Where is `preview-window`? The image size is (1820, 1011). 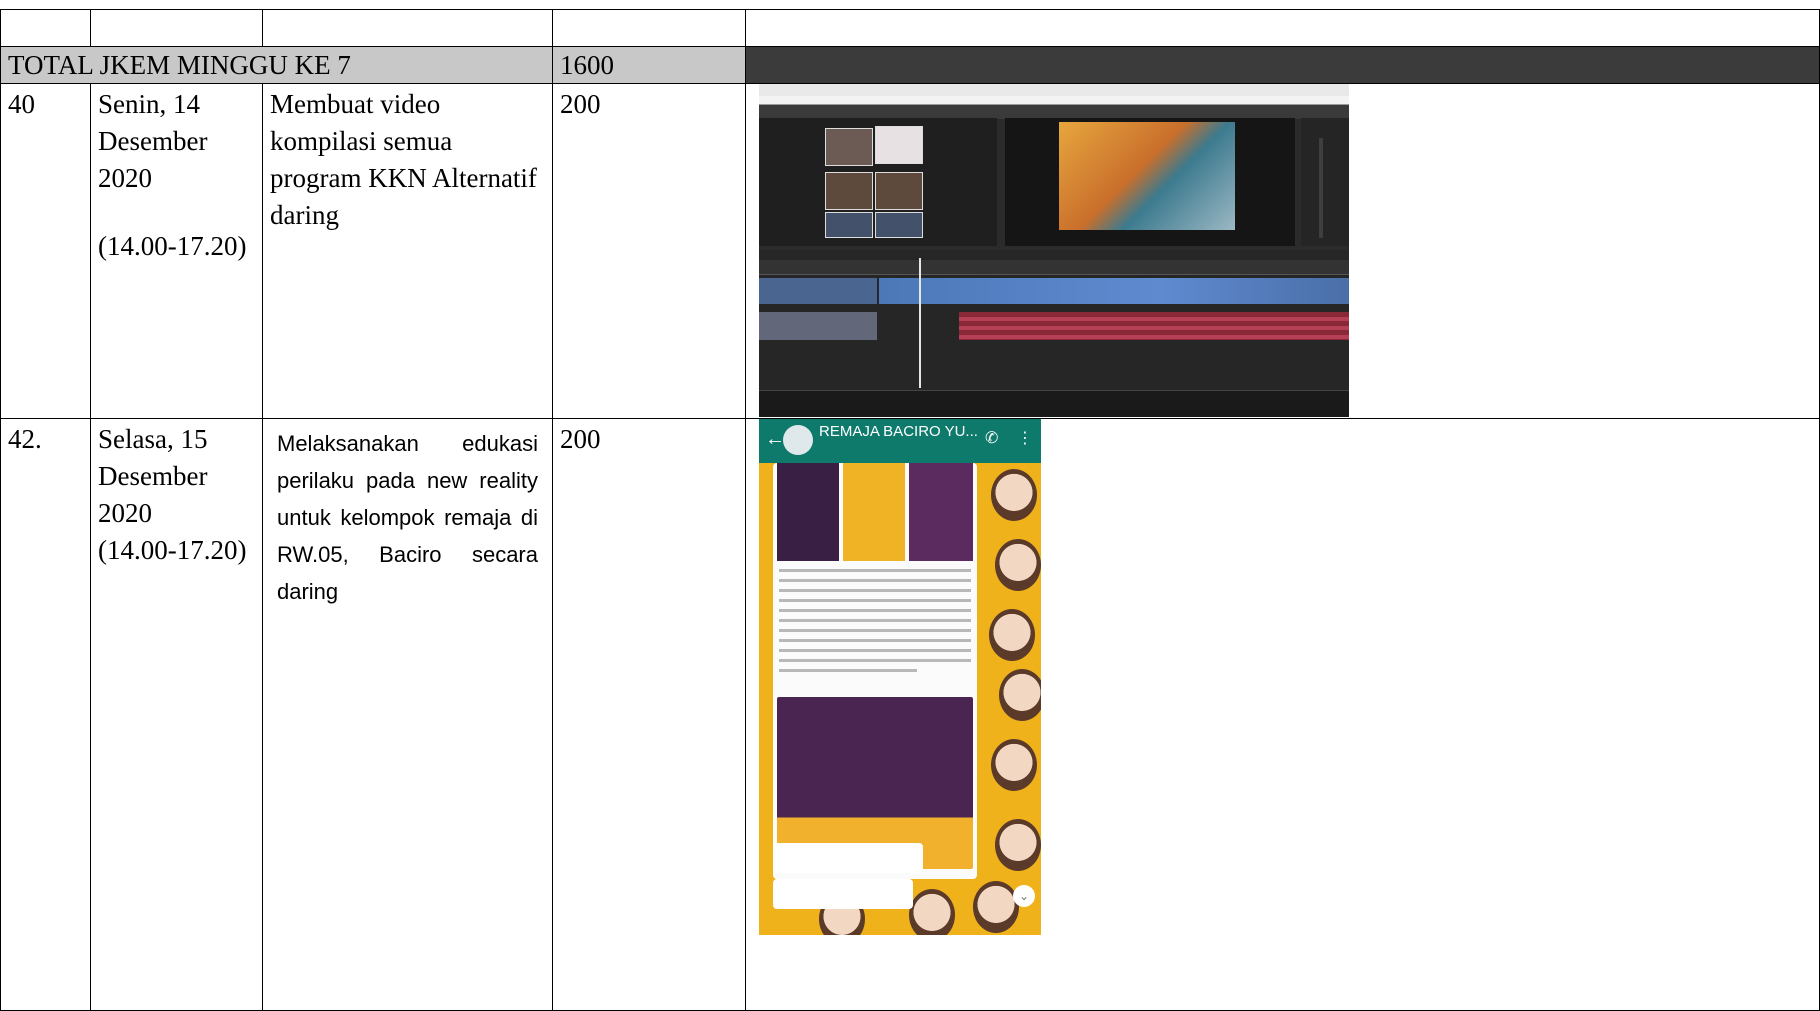
preview-window is located at coordinates (1150, 182).